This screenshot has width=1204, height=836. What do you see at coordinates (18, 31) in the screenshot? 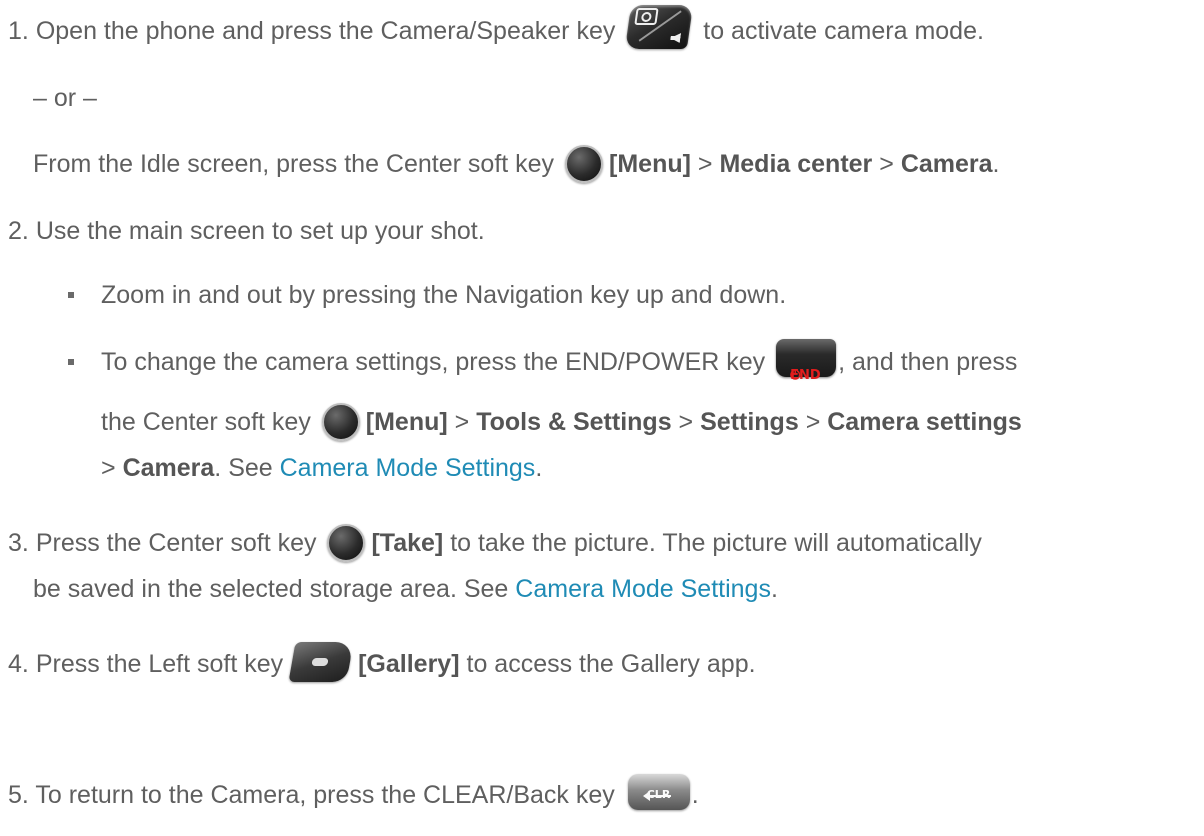
I see `step-number: 1.` at bounding box center [18, 31].